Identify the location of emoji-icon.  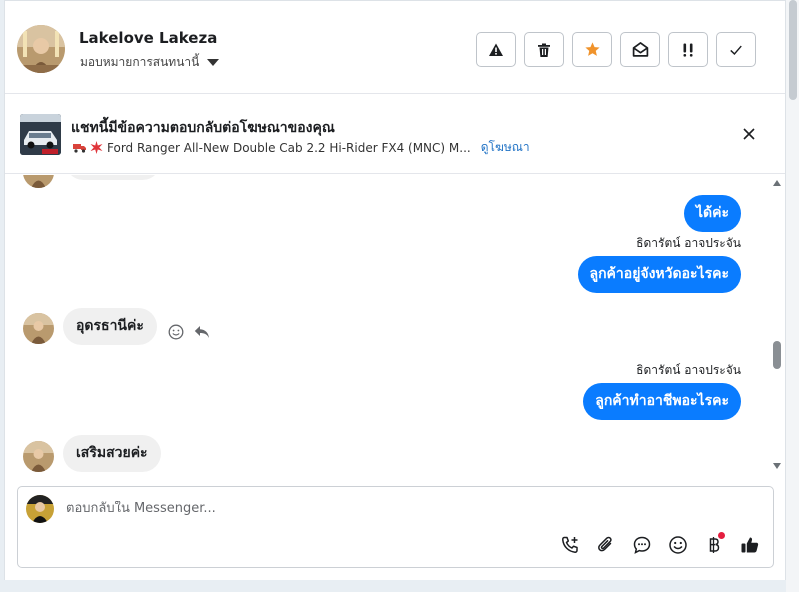
(678, 545).